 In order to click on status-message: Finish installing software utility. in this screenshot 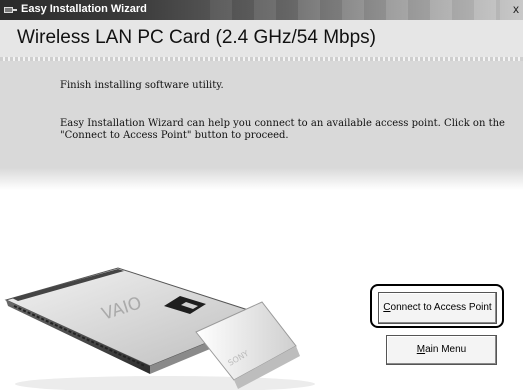, I will do `click(142, 85)`.